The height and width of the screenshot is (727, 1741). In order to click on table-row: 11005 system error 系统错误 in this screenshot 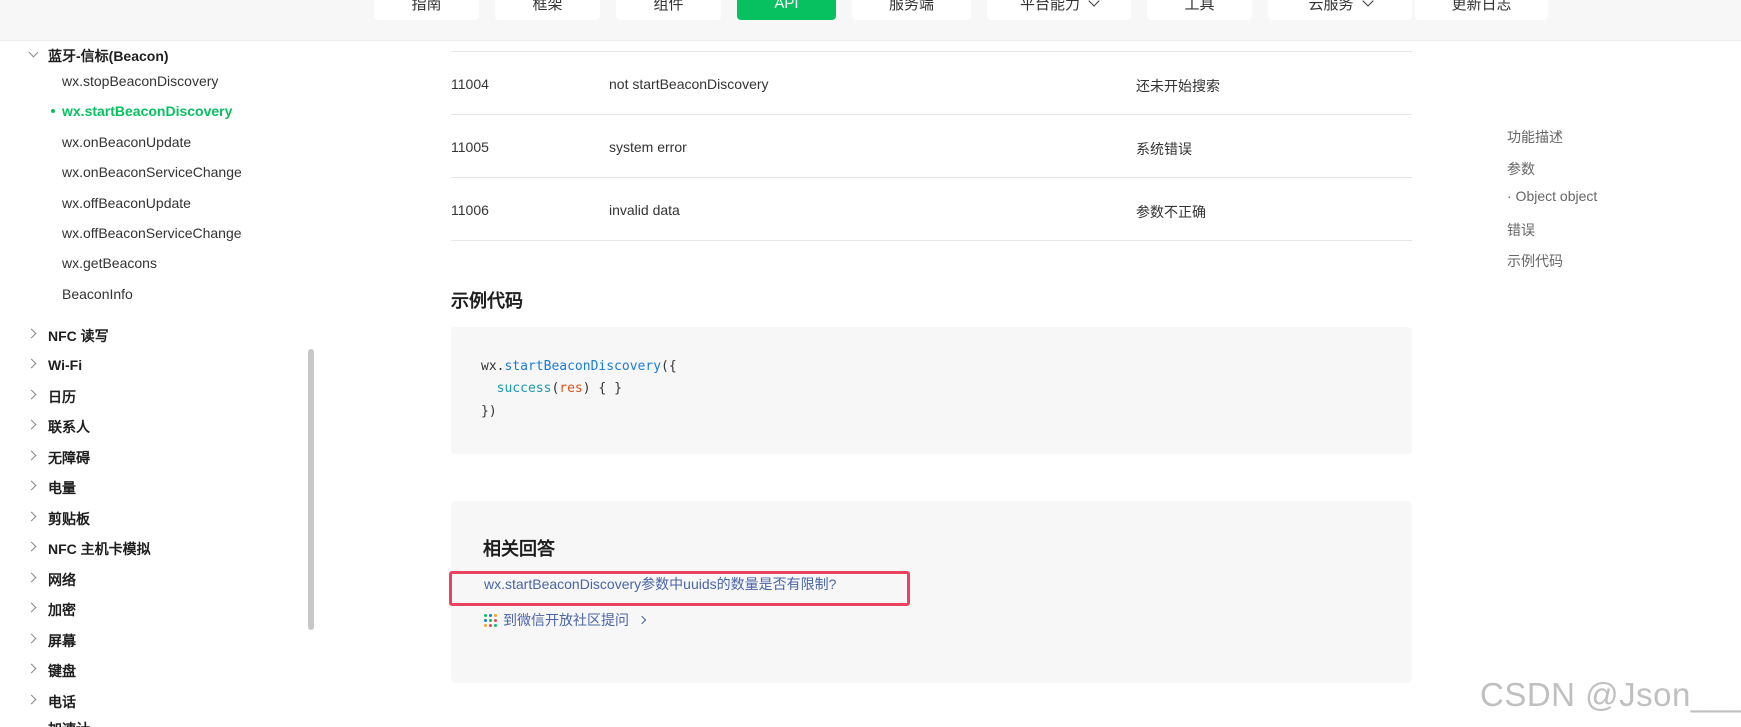, I will do `click(931, 146)`.